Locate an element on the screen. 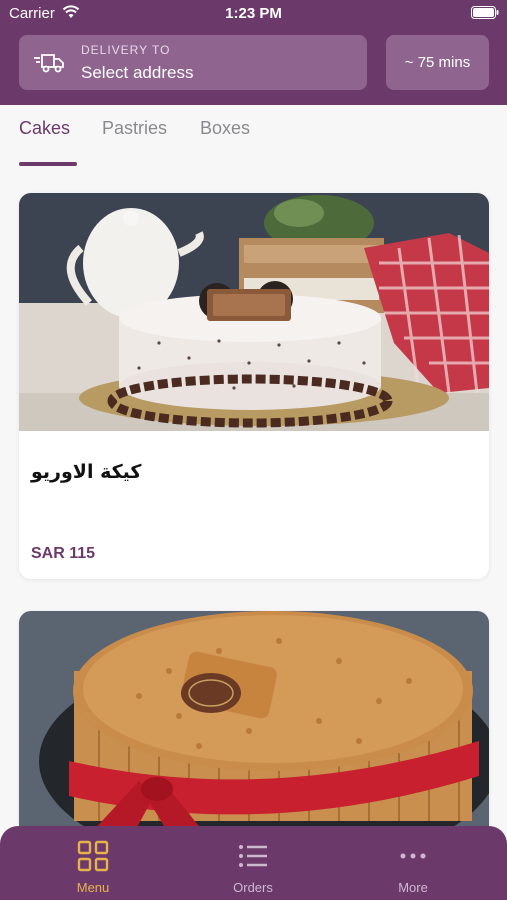  tab-orders-label: Orders is located at coordinates (253, 887).